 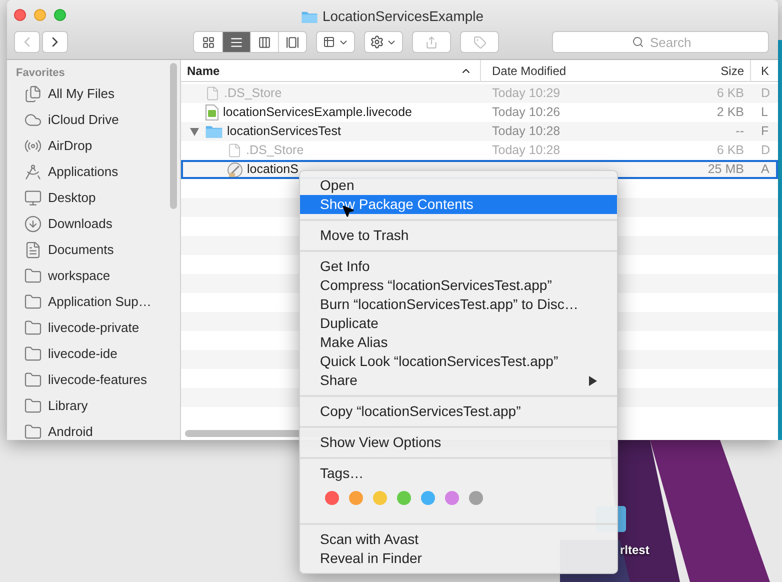 I want to click on minimize-button, so click(x=40, y=15).